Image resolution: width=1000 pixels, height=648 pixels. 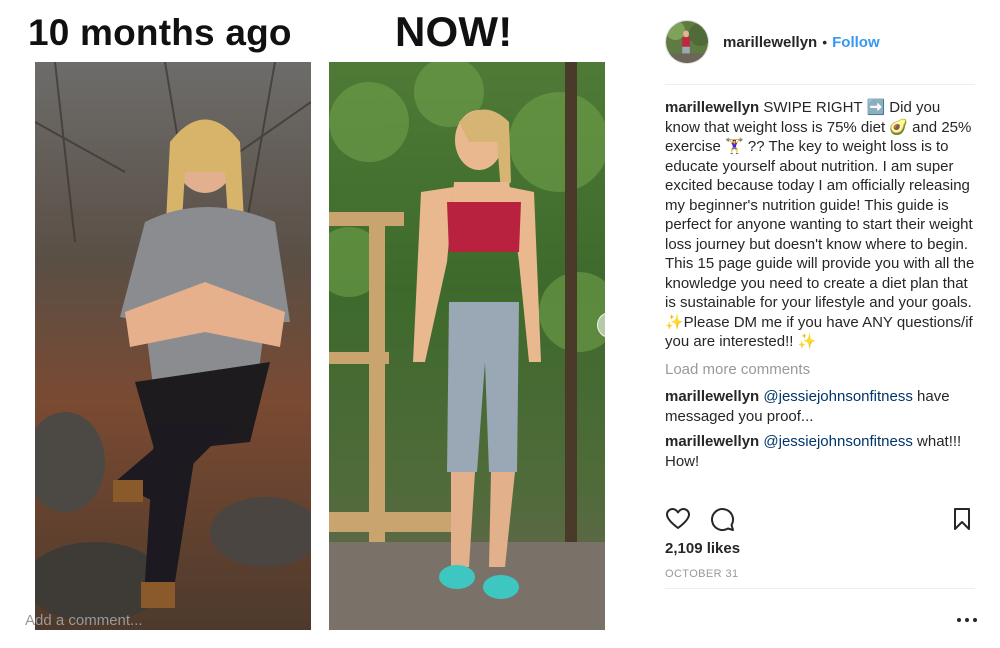 What do you see at coordinates (820, 42) in the screenshot?
I see `post-header: marillewellyn • Follow` at bounding box center [820, 42].